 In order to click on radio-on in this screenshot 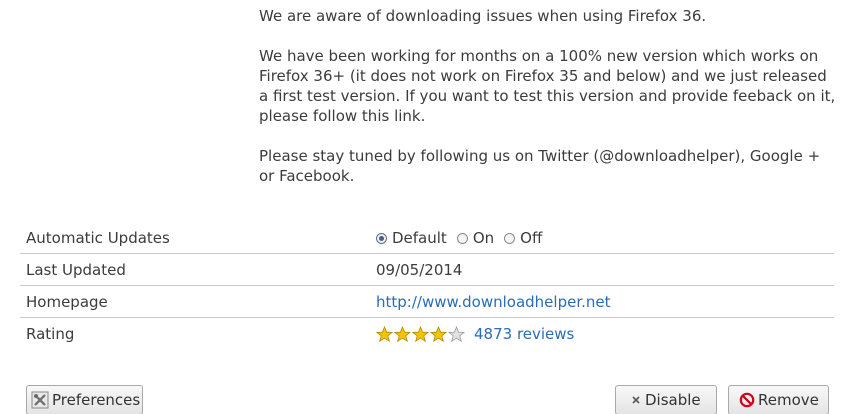, I will do `click(462, 238)`.